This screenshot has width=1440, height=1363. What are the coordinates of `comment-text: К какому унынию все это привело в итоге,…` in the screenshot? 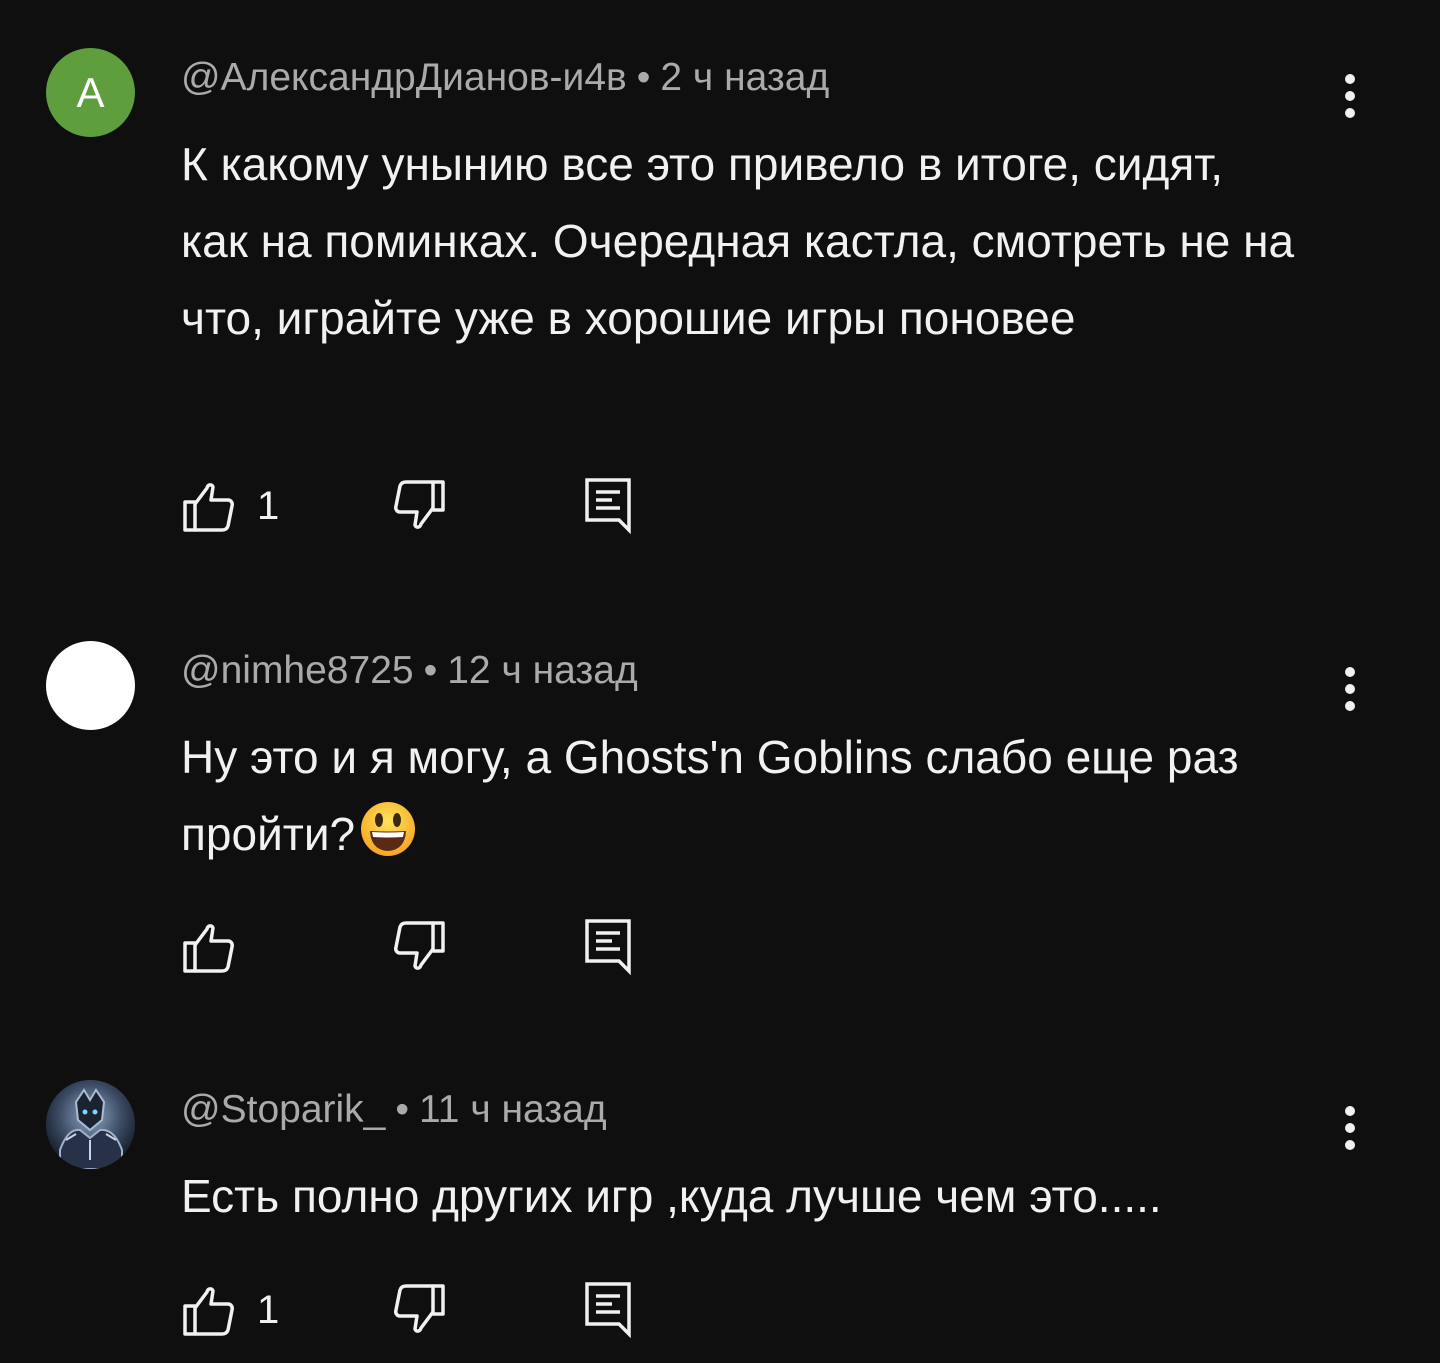 It's located at (738, 241).